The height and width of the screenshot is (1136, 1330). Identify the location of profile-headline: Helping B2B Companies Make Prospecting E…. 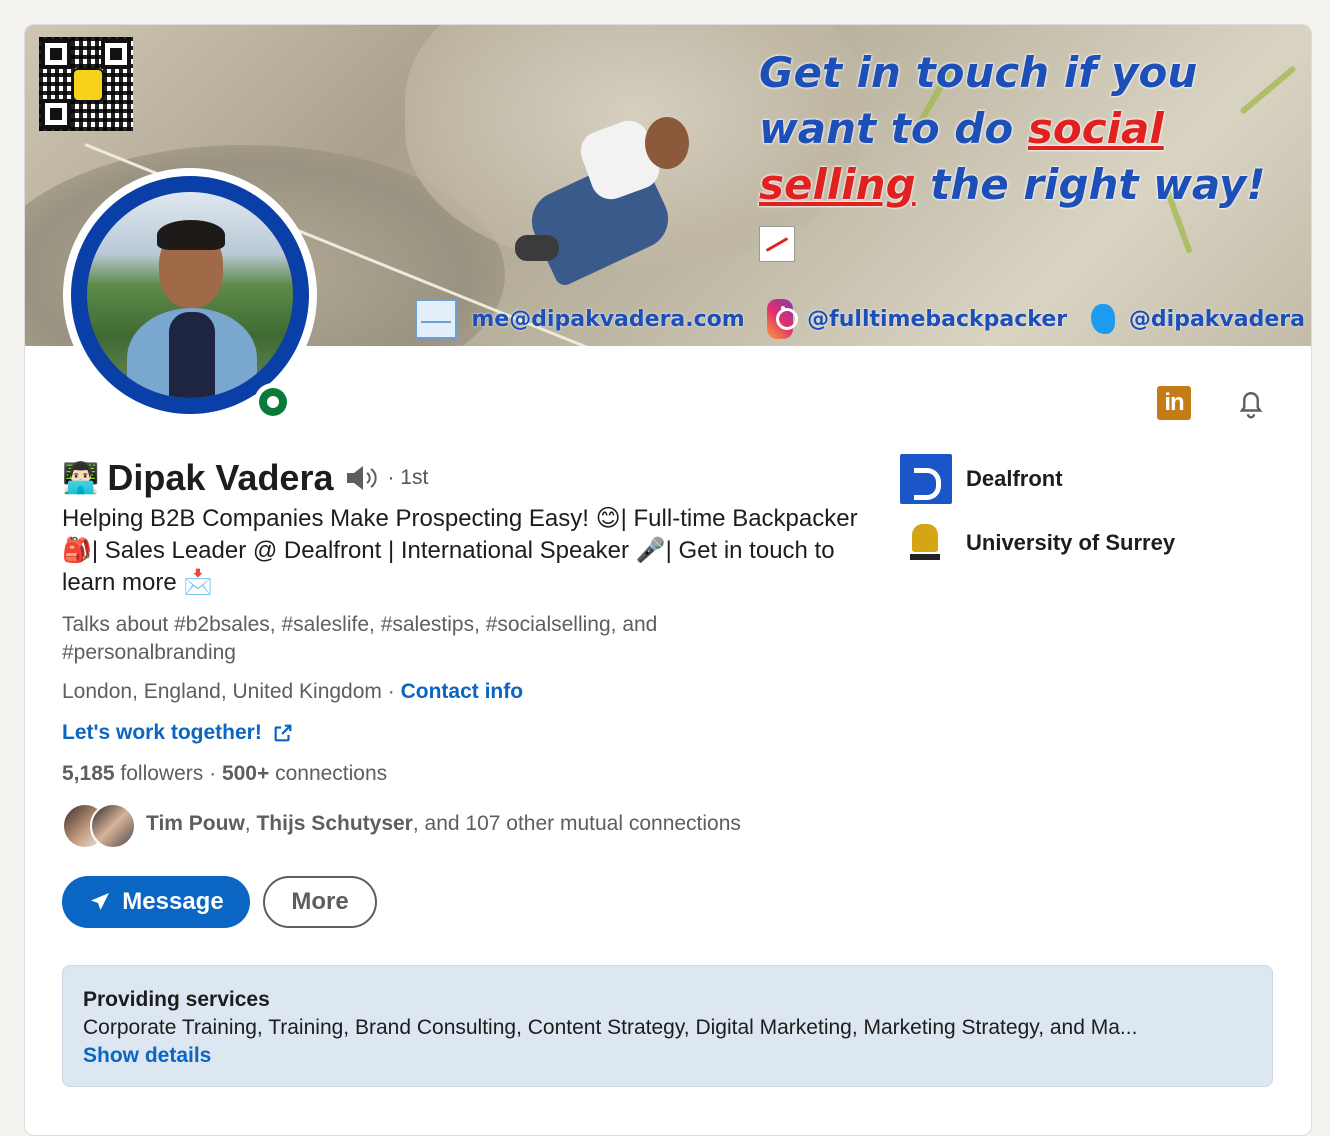
(460, 550).